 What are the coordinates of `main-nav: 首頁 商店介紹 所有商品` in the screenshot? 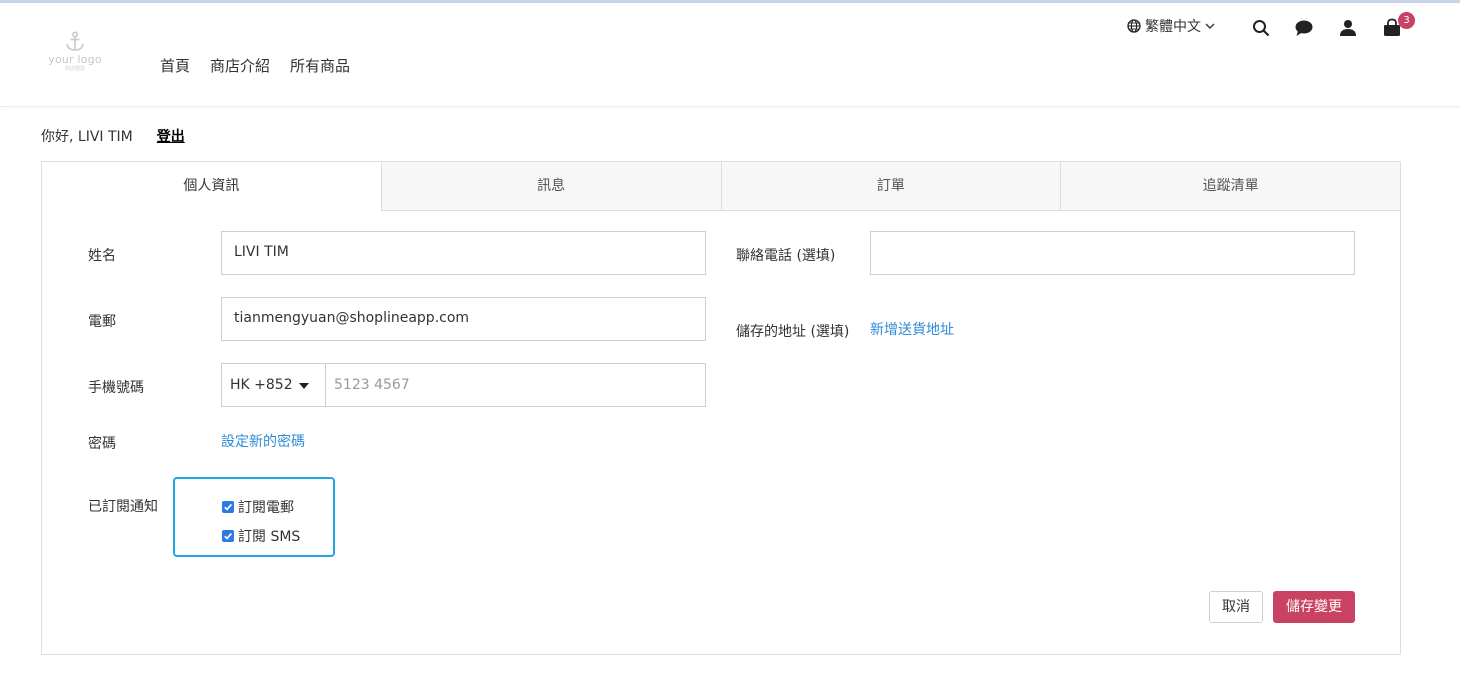 It's located at (255, 65).